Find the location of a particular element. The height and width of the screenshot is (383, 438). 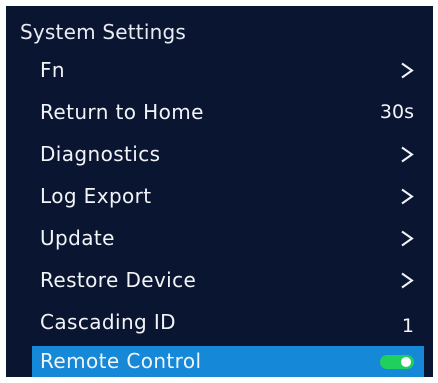

menu-item-value: 1 is located at coordinates (407, 326).